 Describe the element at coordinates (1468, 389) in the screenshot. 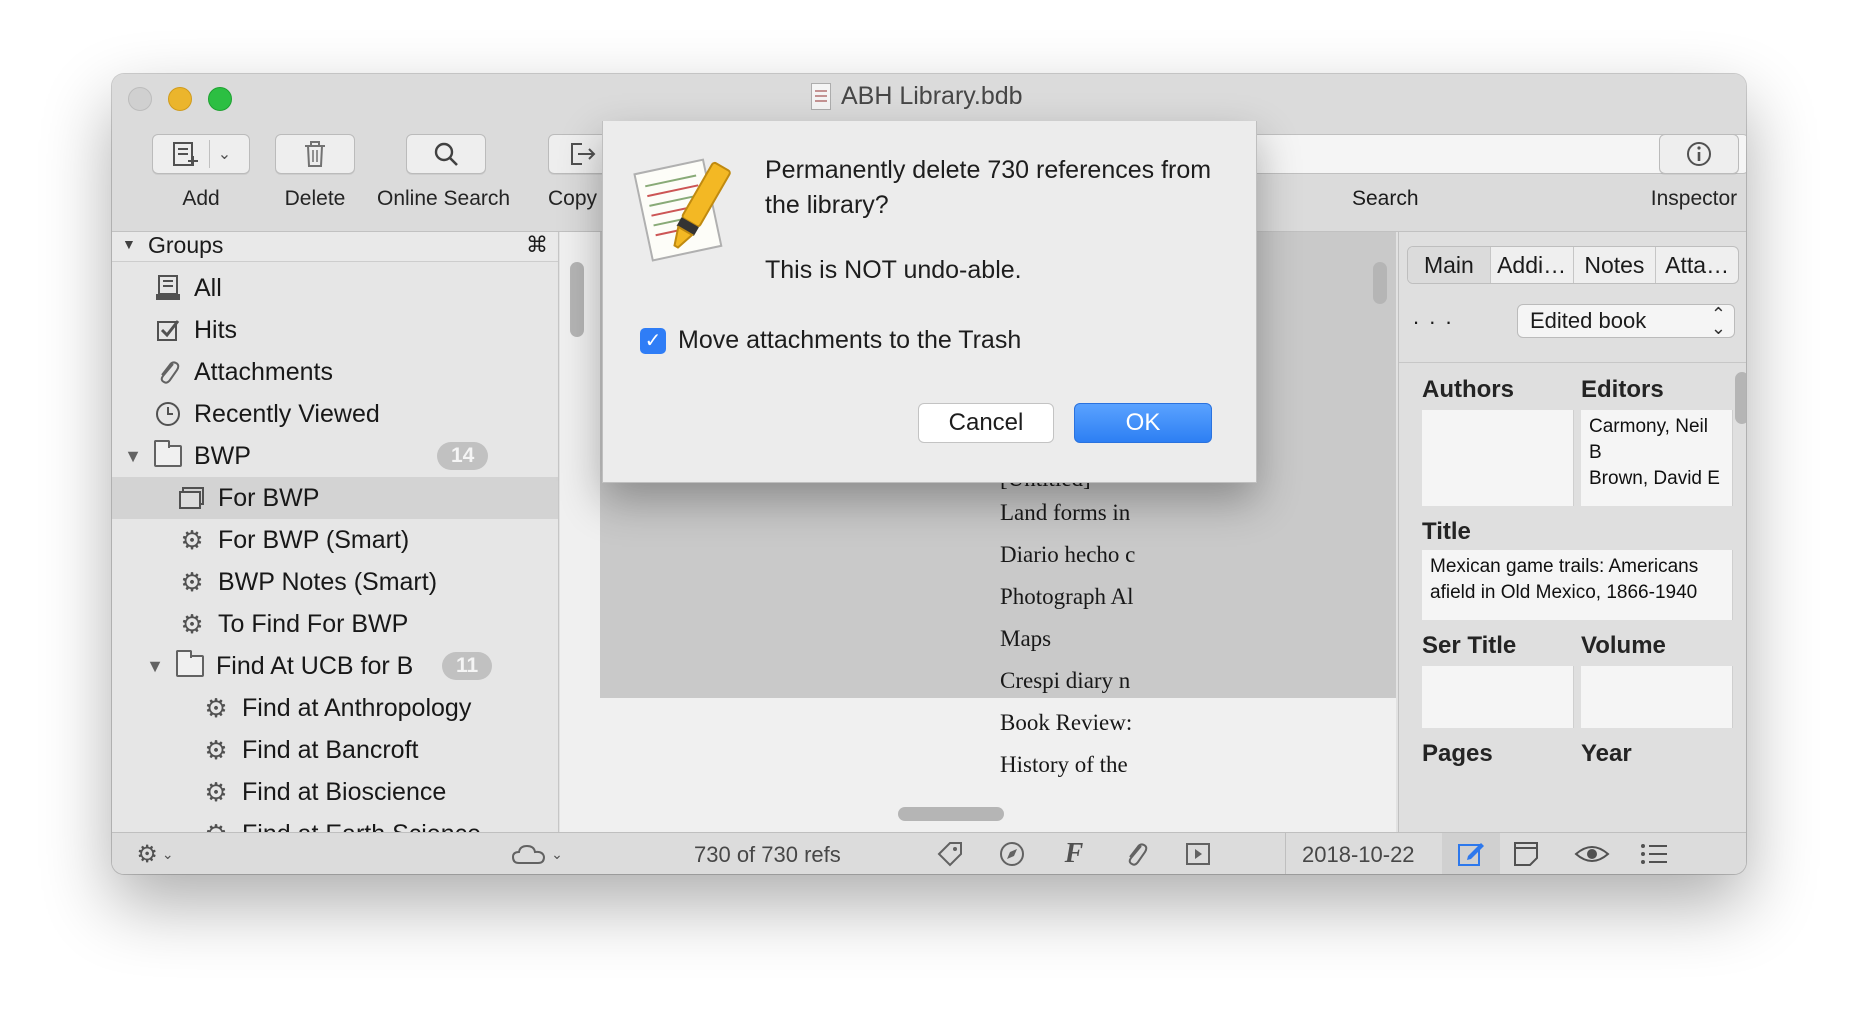

I see `authors-label: Authors` at that location.